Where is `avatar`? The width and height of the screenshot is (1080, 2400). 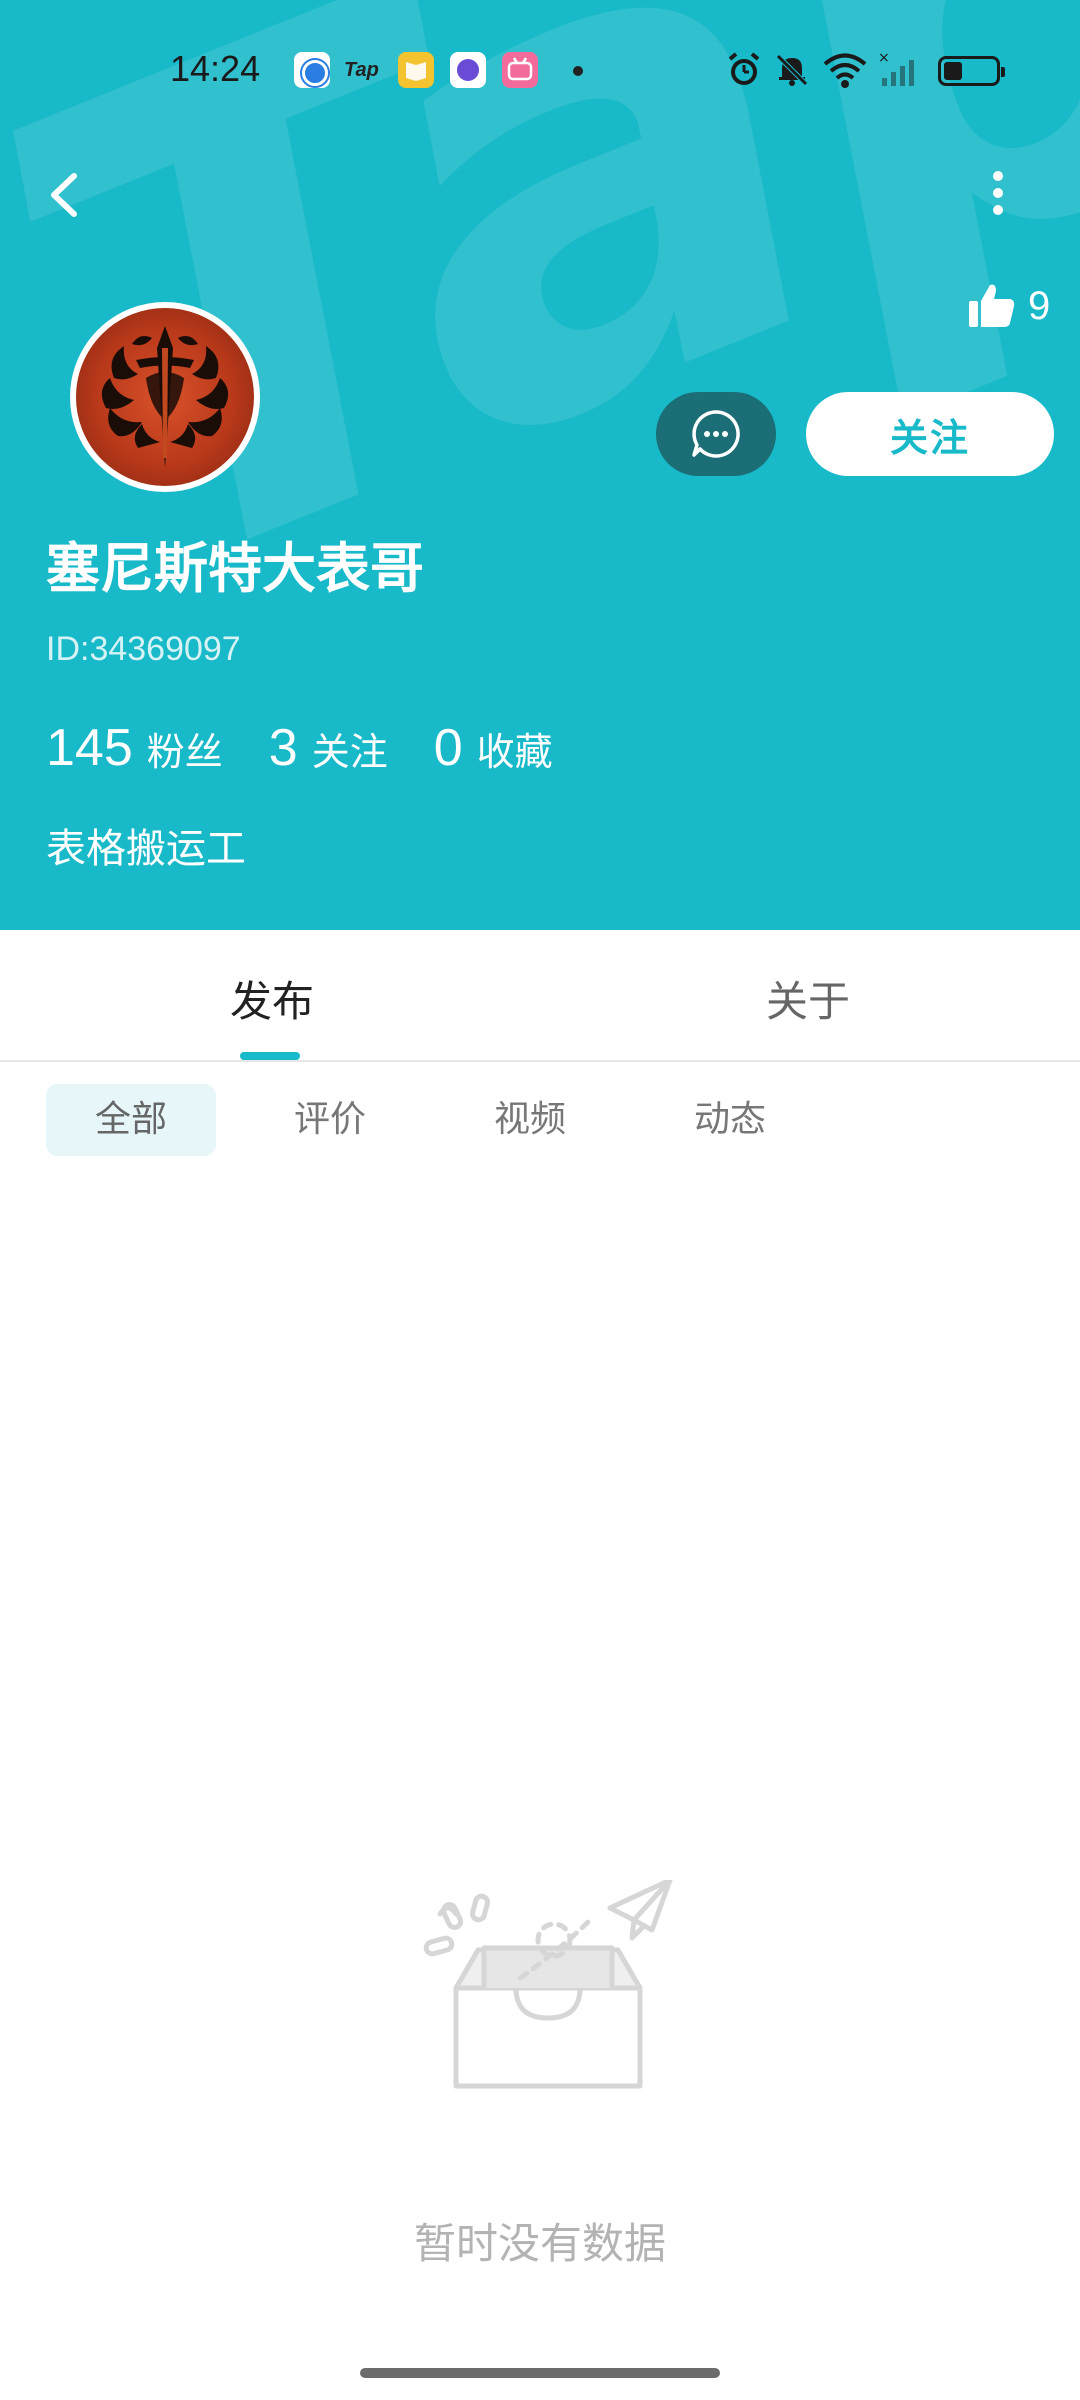
avatar is located at coordinates (165, 397).